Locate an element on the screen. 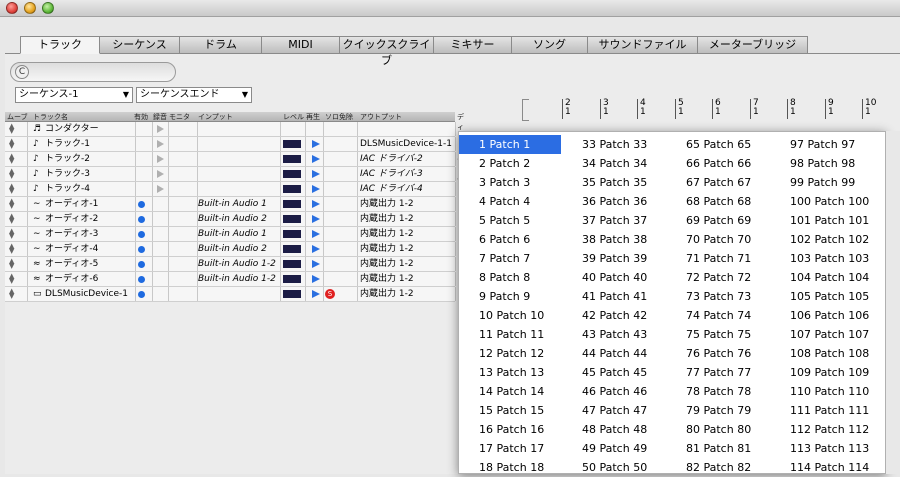 The image size is (900, 477). patch-menu-item: 33 Patch 33 is located at coordinates (619, 144).